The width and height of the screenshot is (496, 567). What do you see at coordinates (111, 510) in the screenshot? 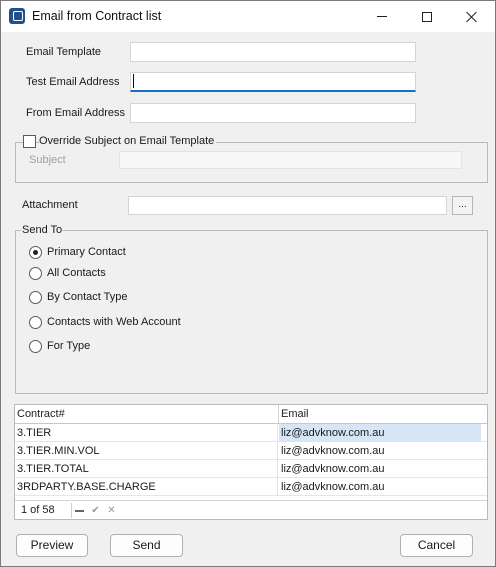
I see `cancel-edit-icon: ✕` at bounding box center [111, 510].